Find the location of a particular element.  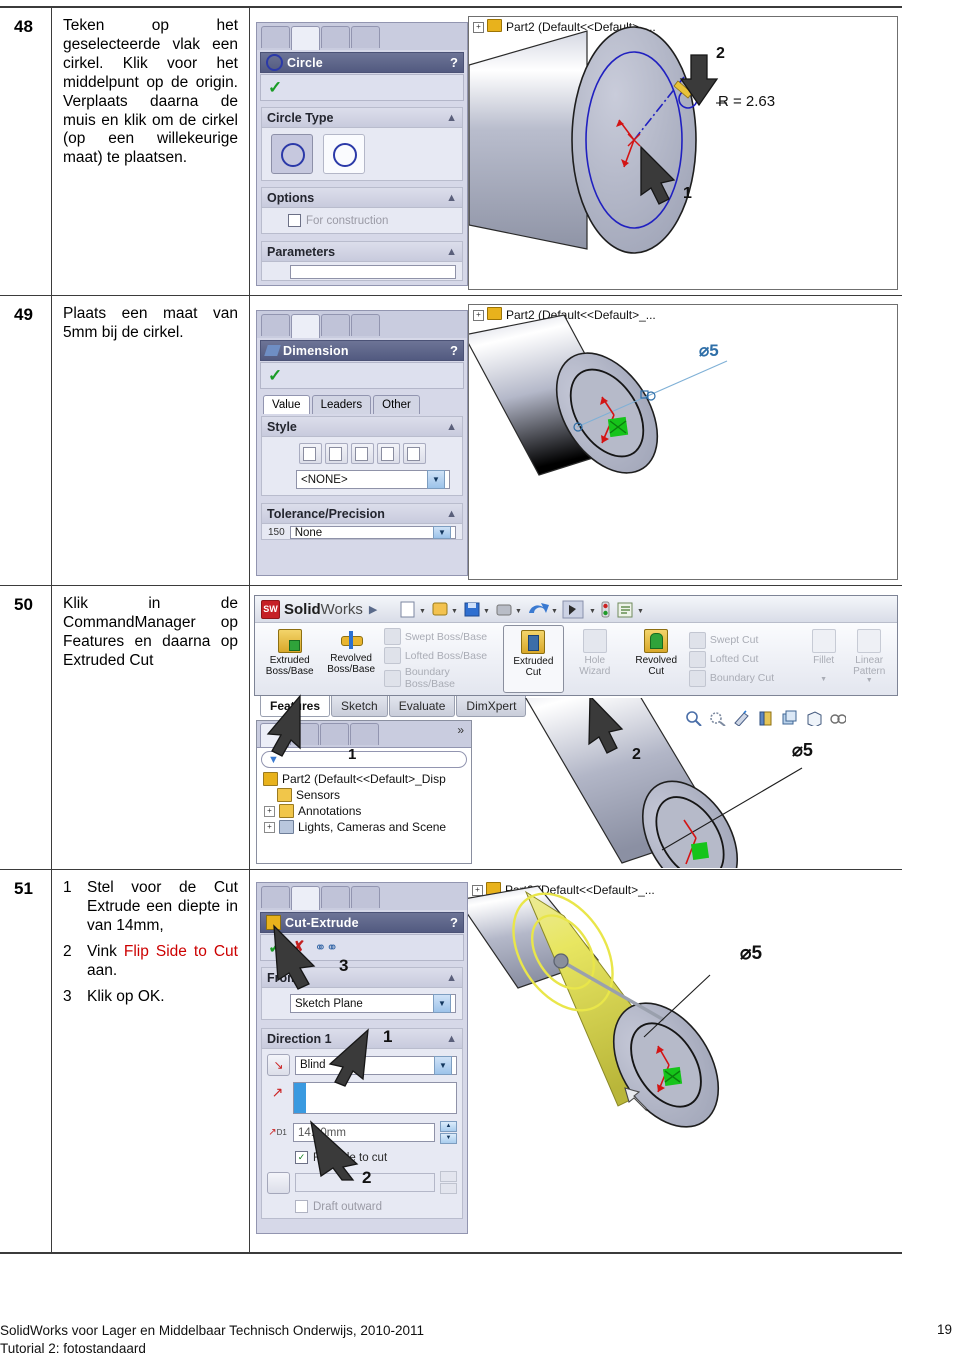

swept-boss-base-button: Swept Boss/Base is located at coordinates (442, 636).